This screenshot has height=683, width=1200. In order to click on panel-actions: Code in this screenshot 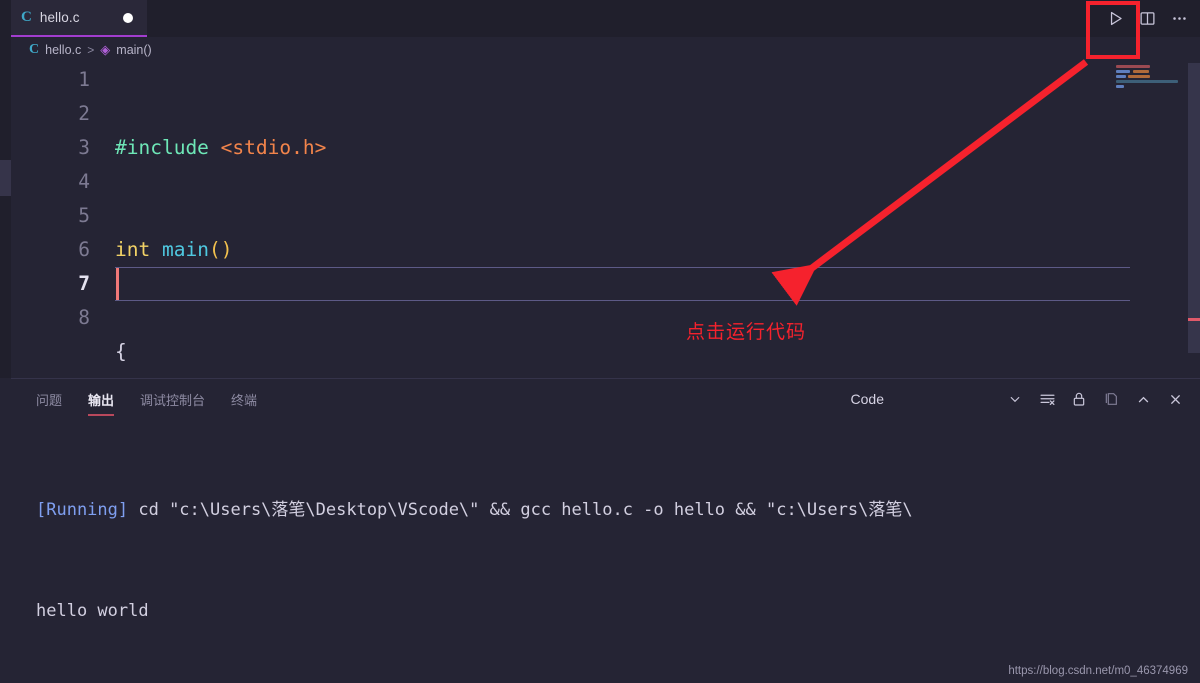, I will do `click(1025, 399)`.